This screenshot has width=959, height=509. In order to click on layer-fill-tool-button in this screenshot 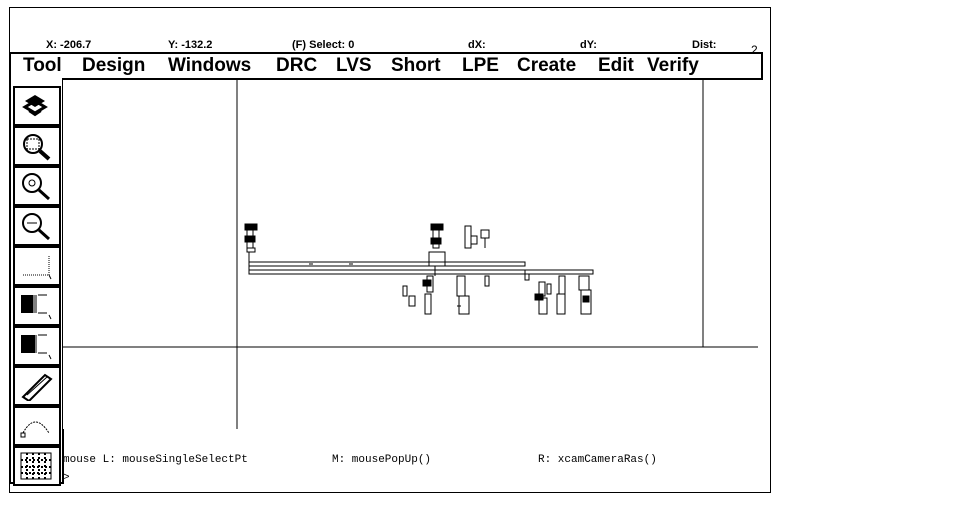, I will do `click(37, 346)`.